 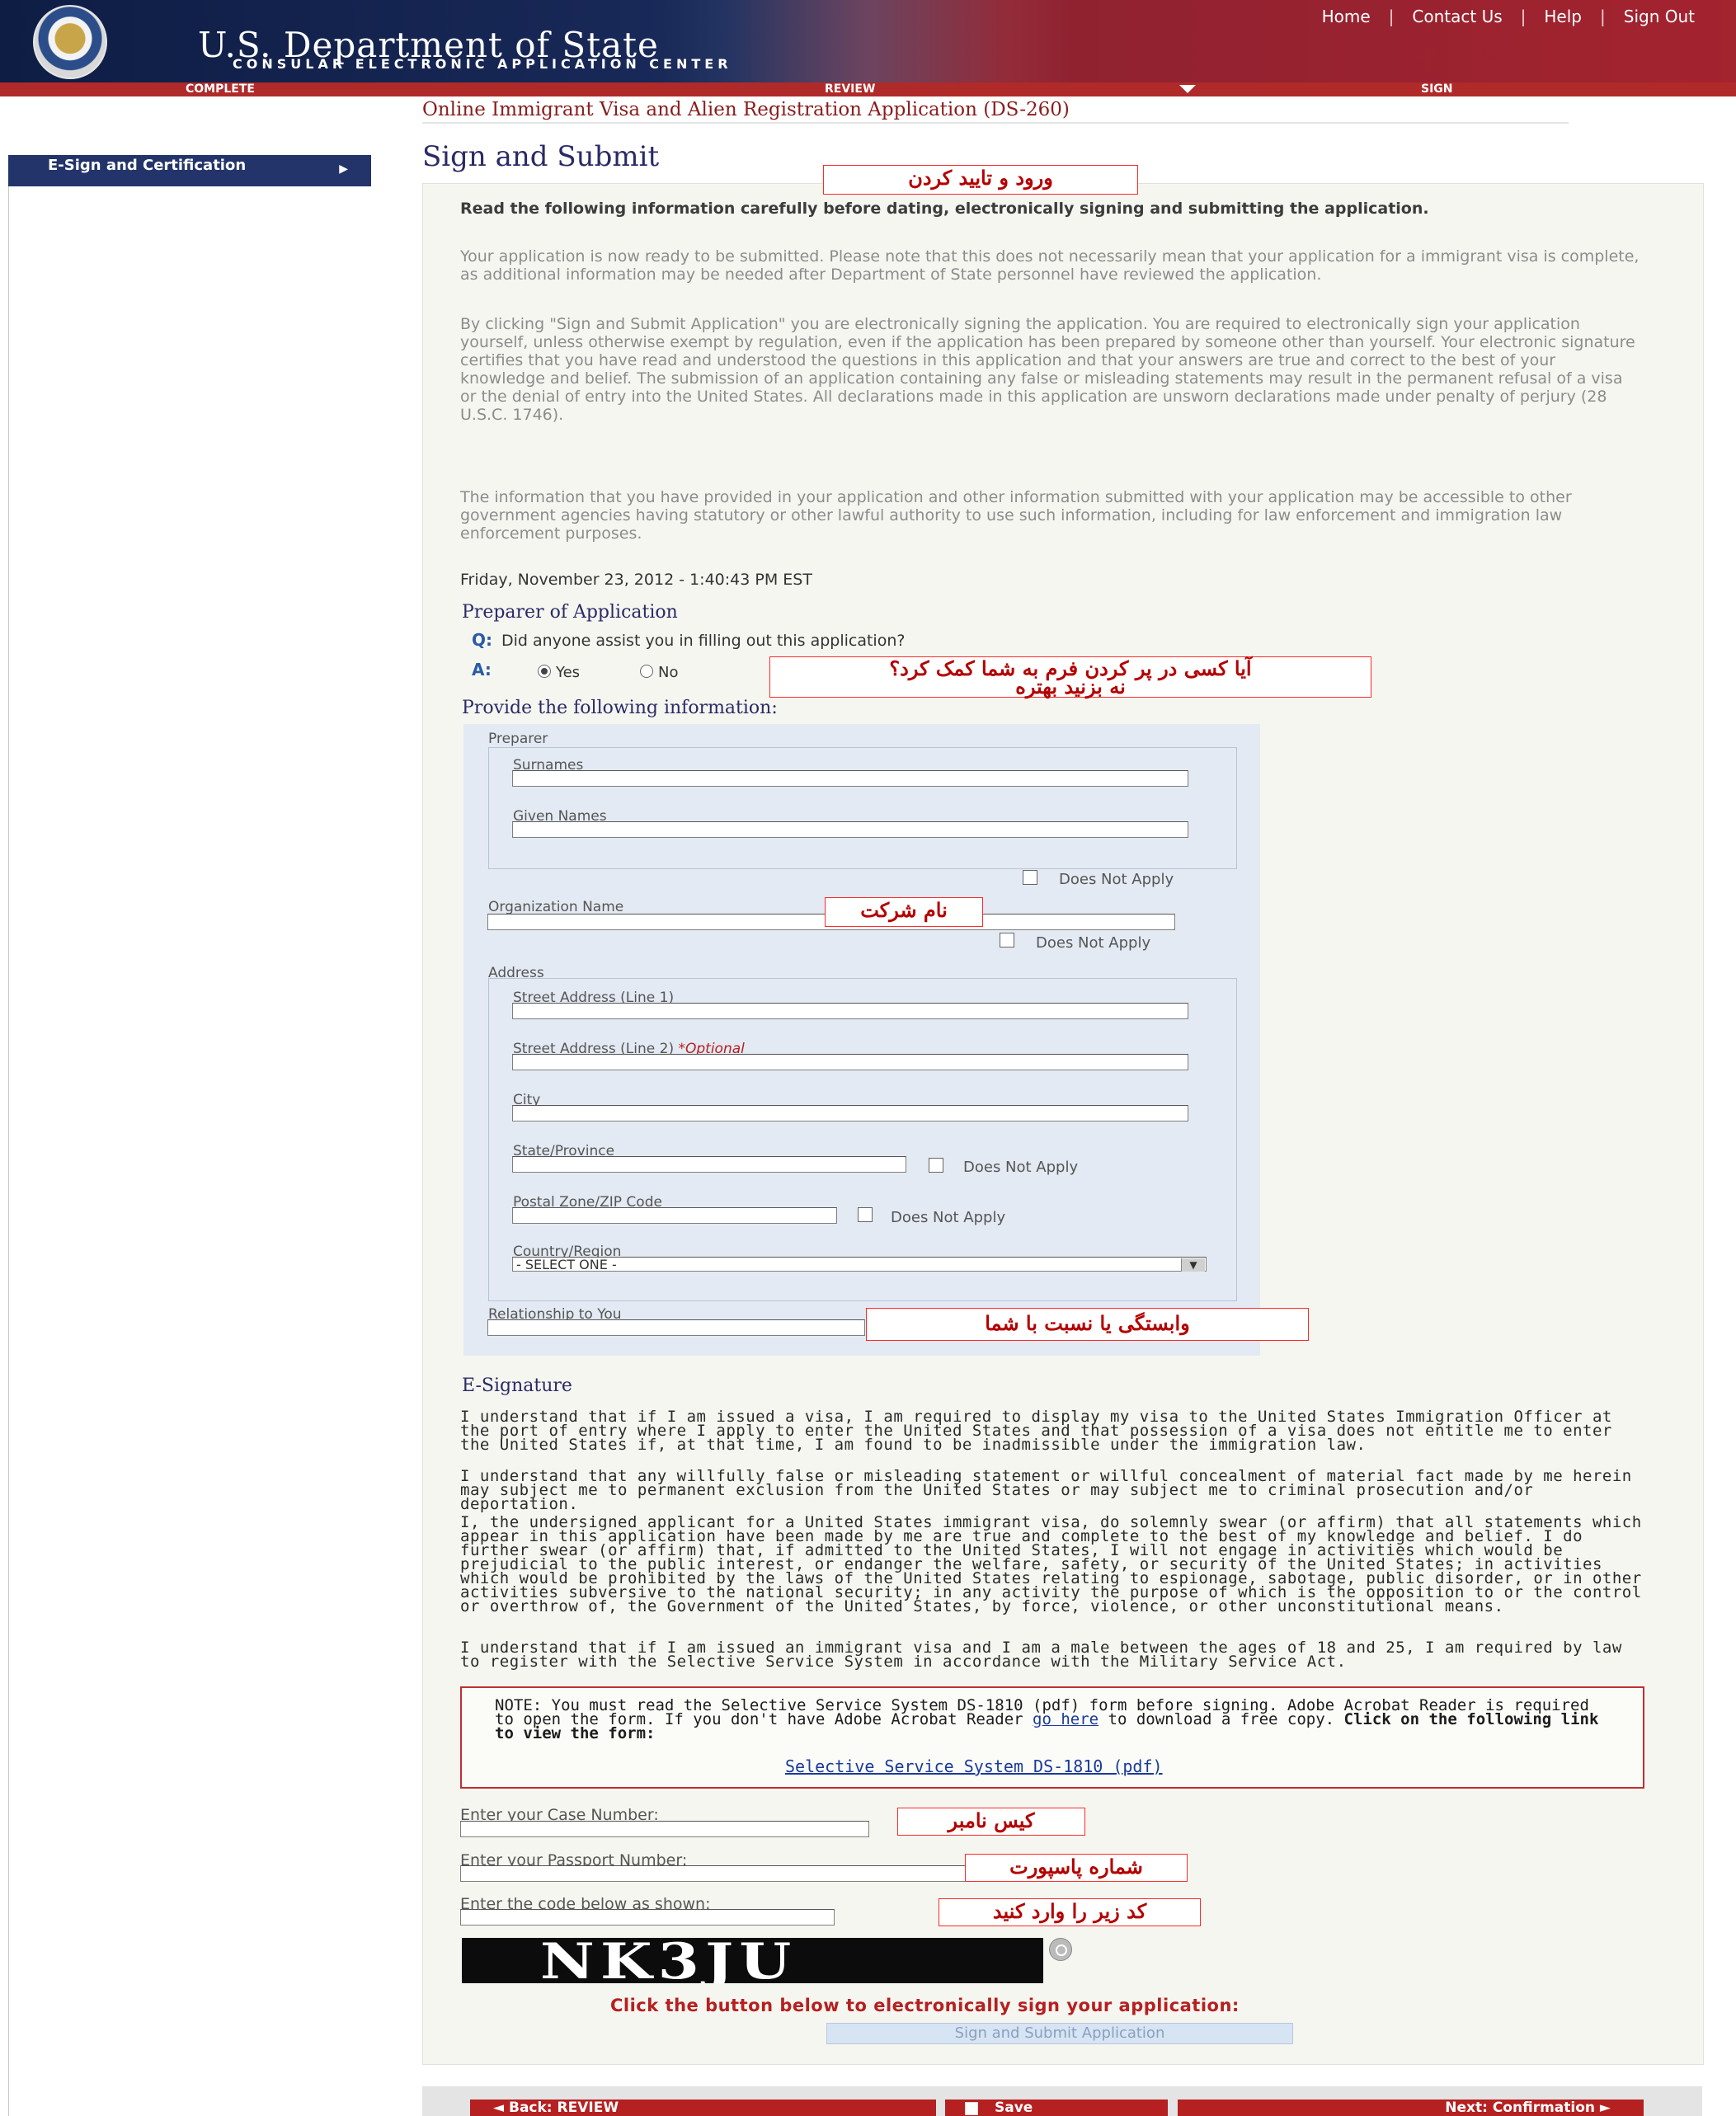 I want to click on nav-sign-out: Sign Out, so click(x=1659, y=16).